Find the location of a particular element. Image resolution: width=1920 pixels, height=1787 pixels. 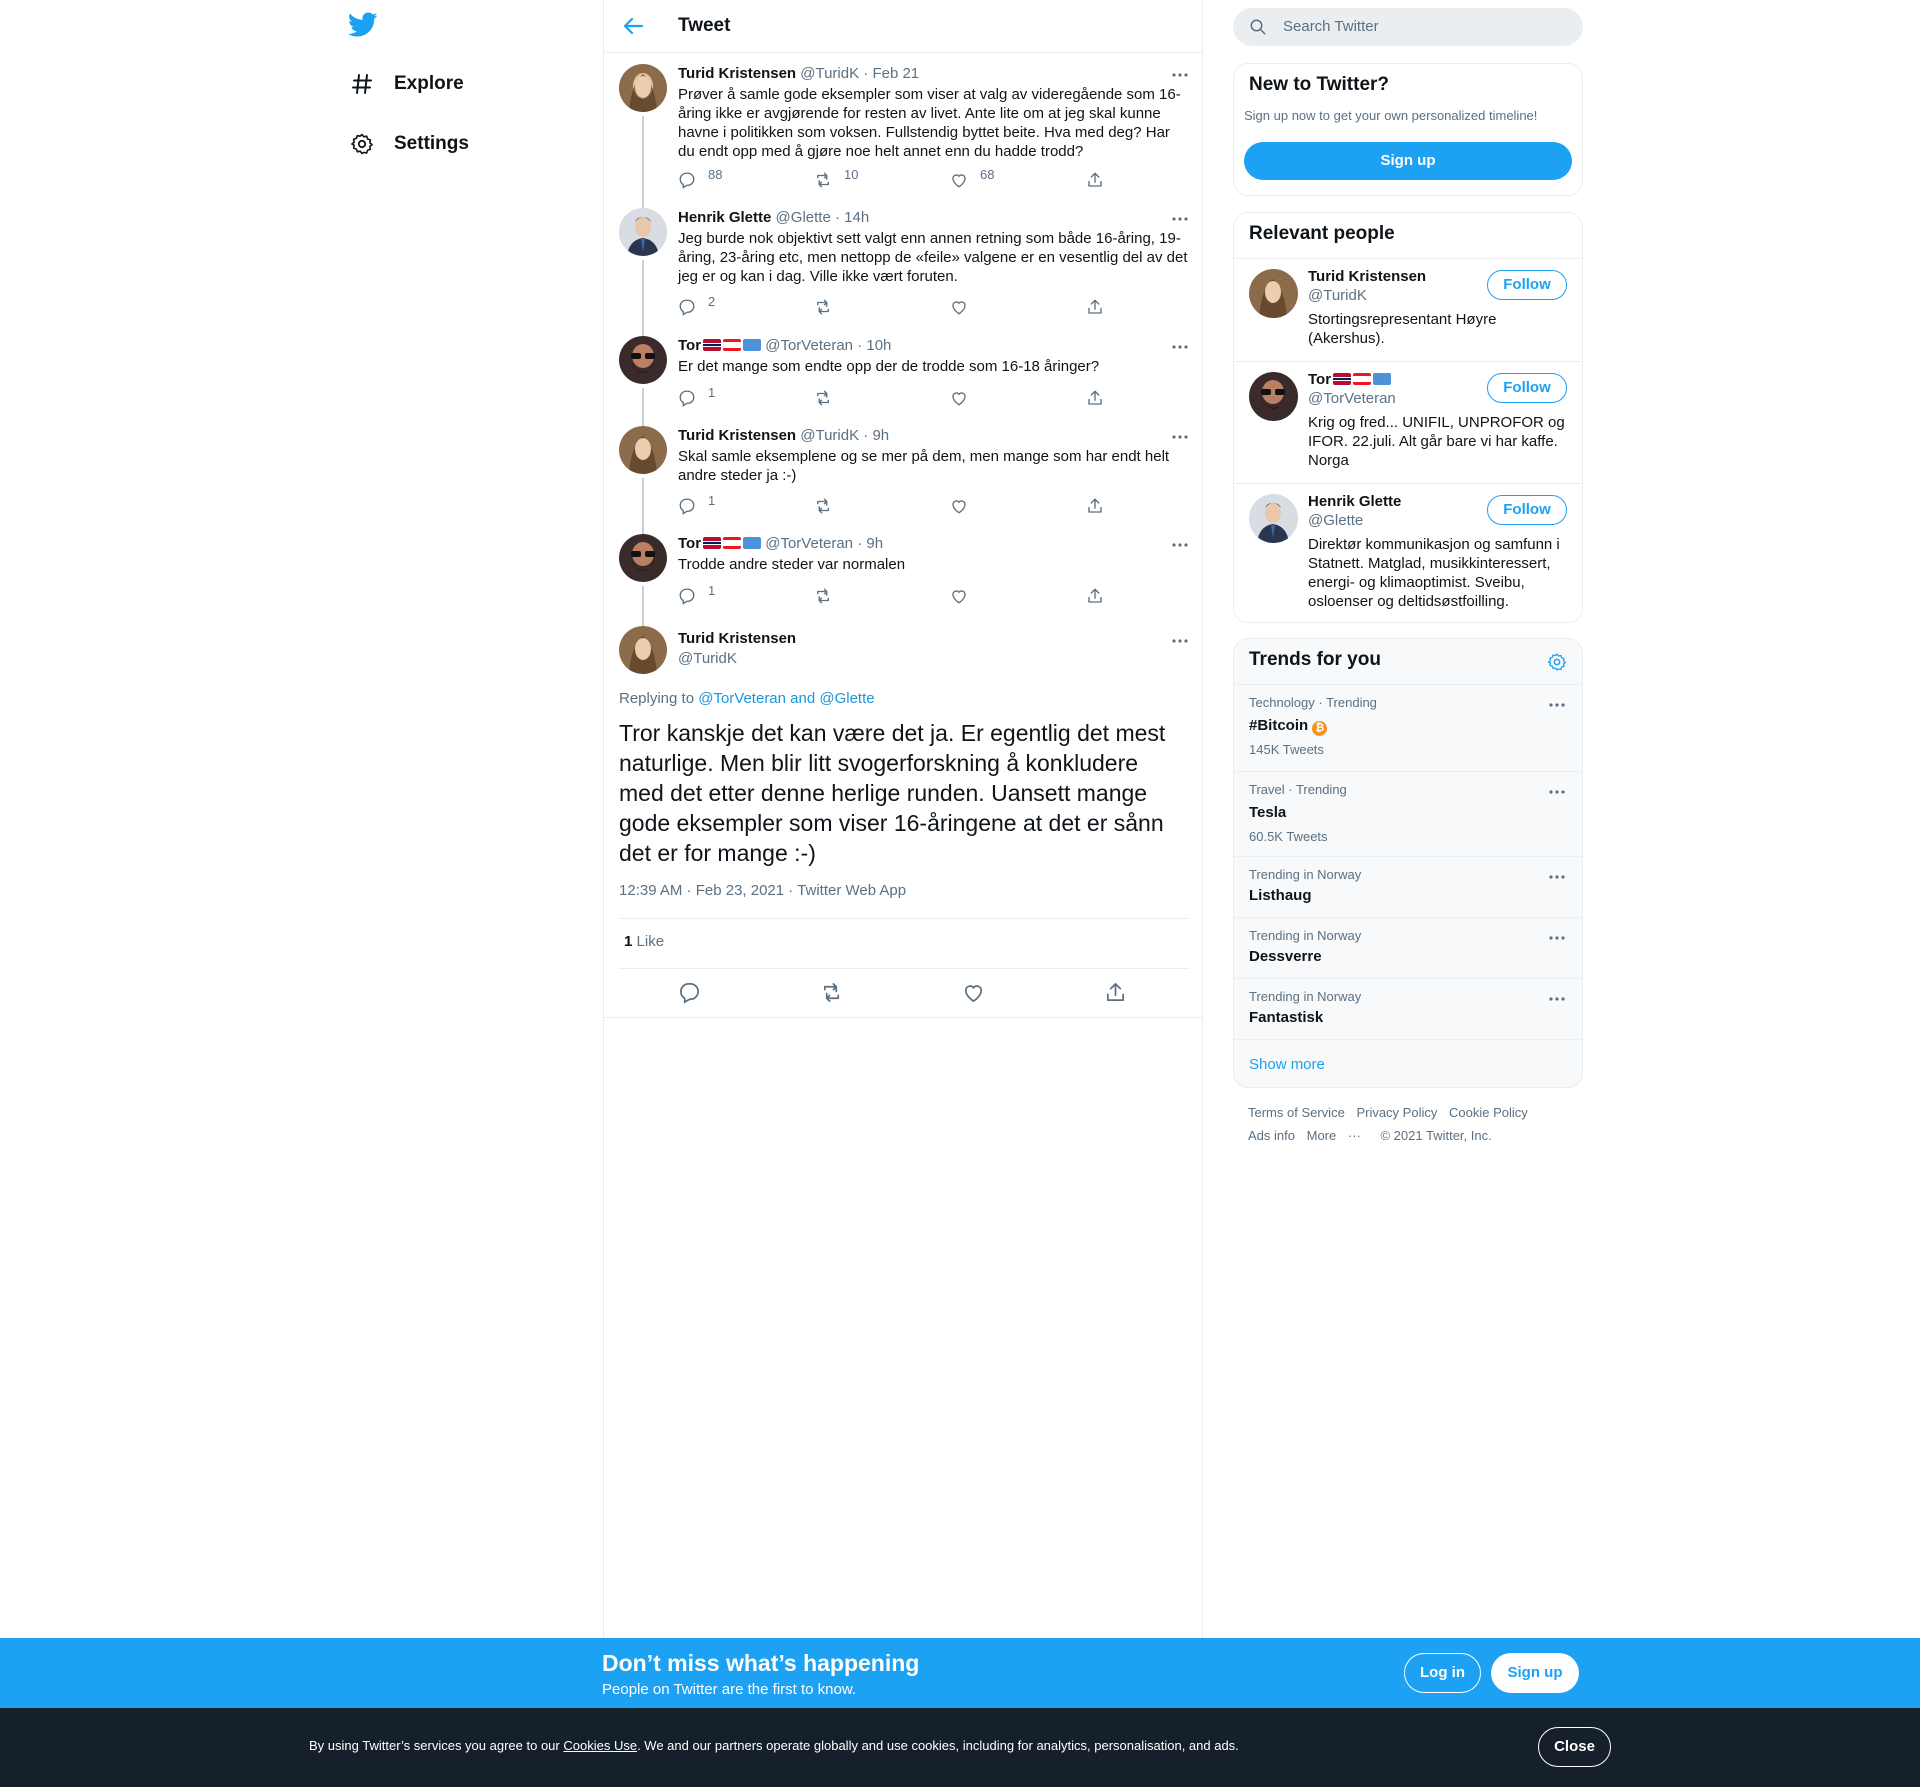

likes-summary: 1 Like is located at coordinates (644, 941).